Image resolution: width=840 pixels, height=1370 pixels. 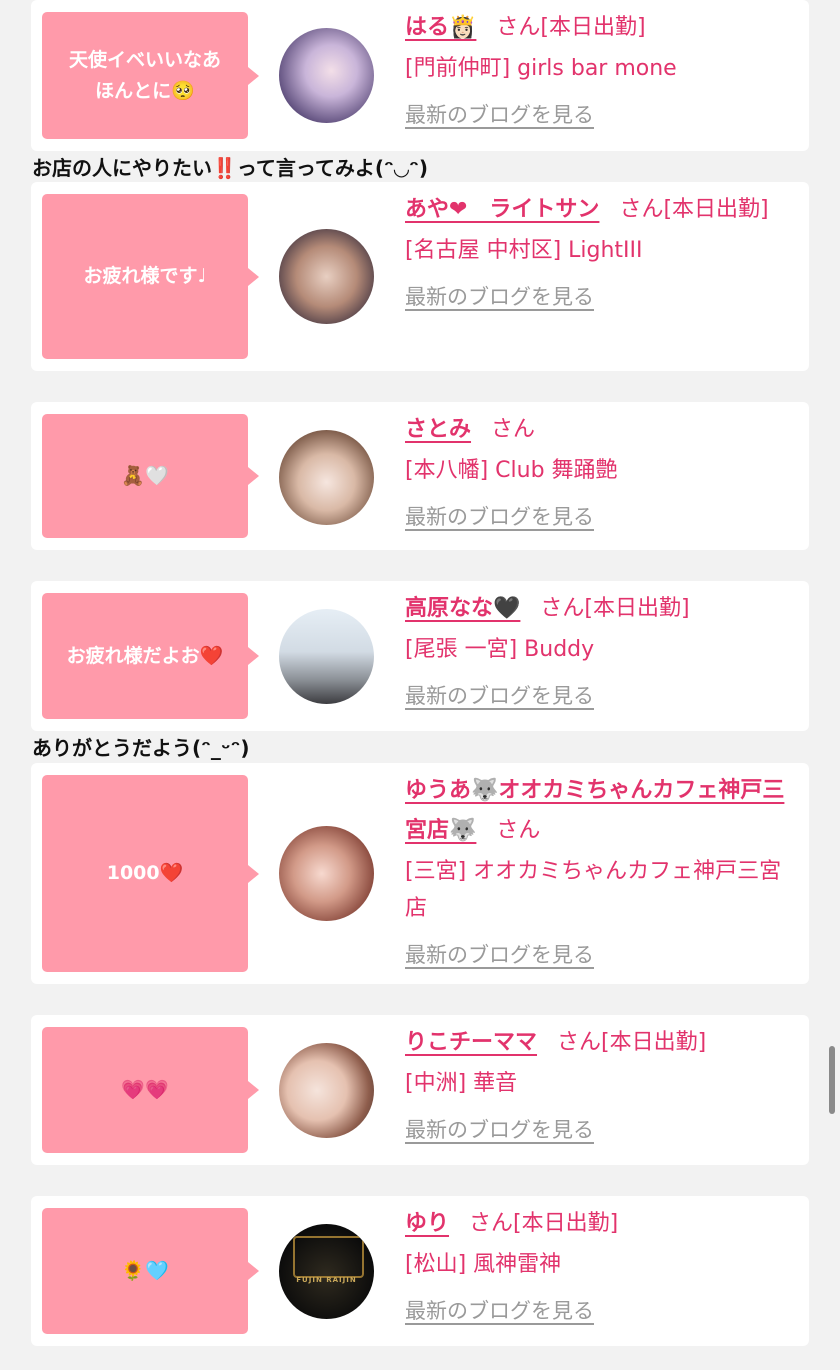 I want to click on cast-name-link: あや❤︎ ライトサン, so click(x=502, y=209).